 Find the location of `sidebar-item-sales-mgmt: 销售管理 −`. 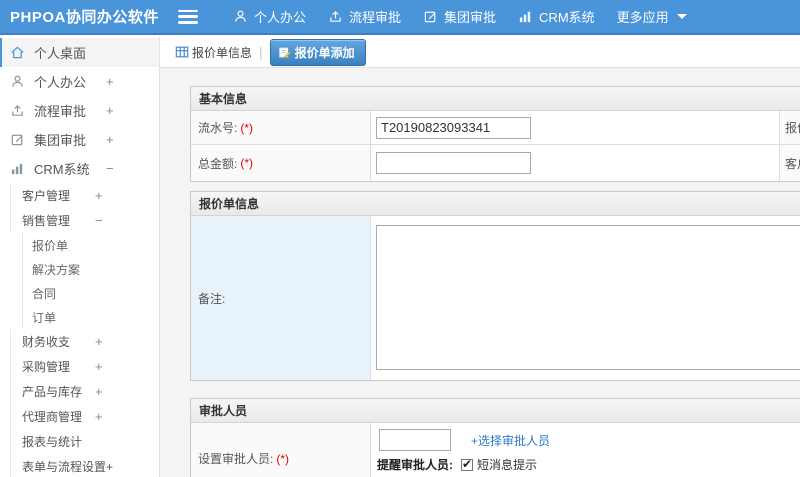

sidebar-item-sales-mgmt: 销售管理 − is located at coordinates (84, 220).